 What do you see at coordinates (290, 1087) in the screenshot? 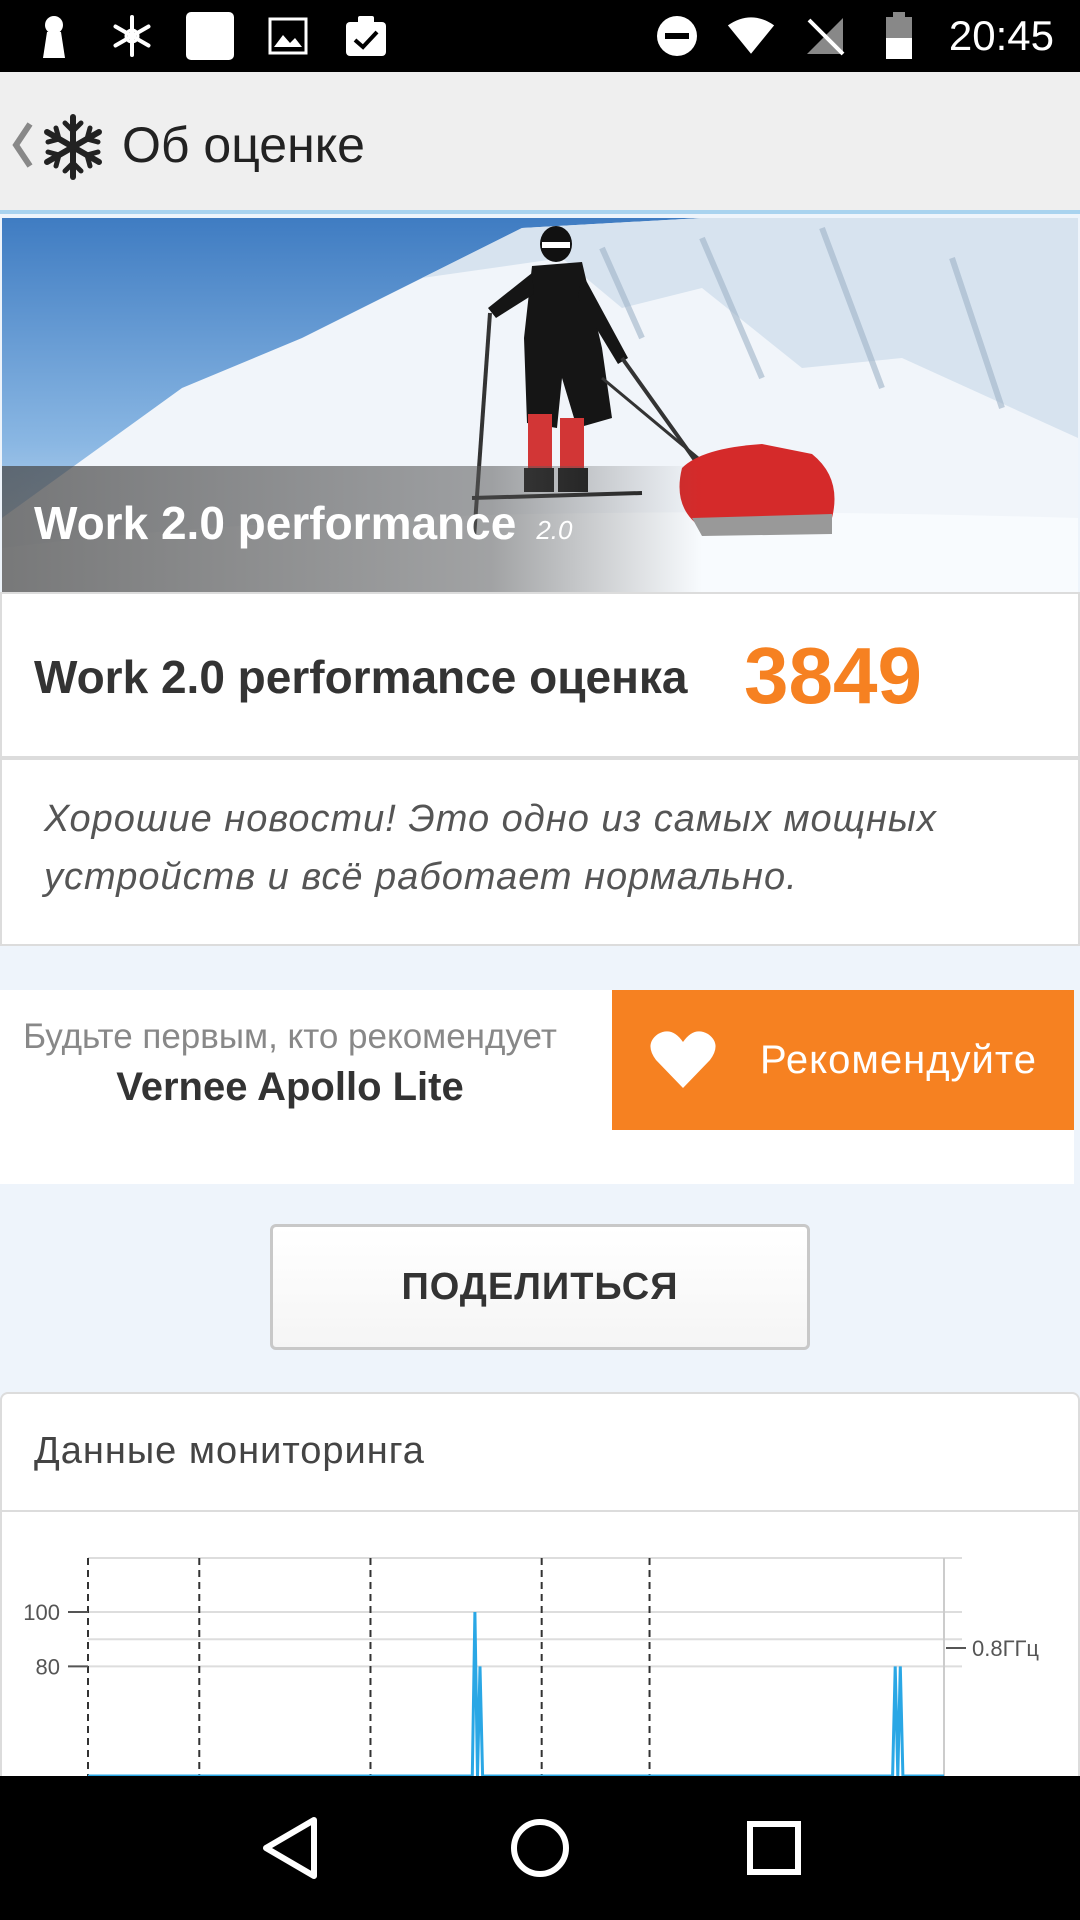
I see `device-name: Vernee Apollo Lite` at bounding box center [290, 1087].